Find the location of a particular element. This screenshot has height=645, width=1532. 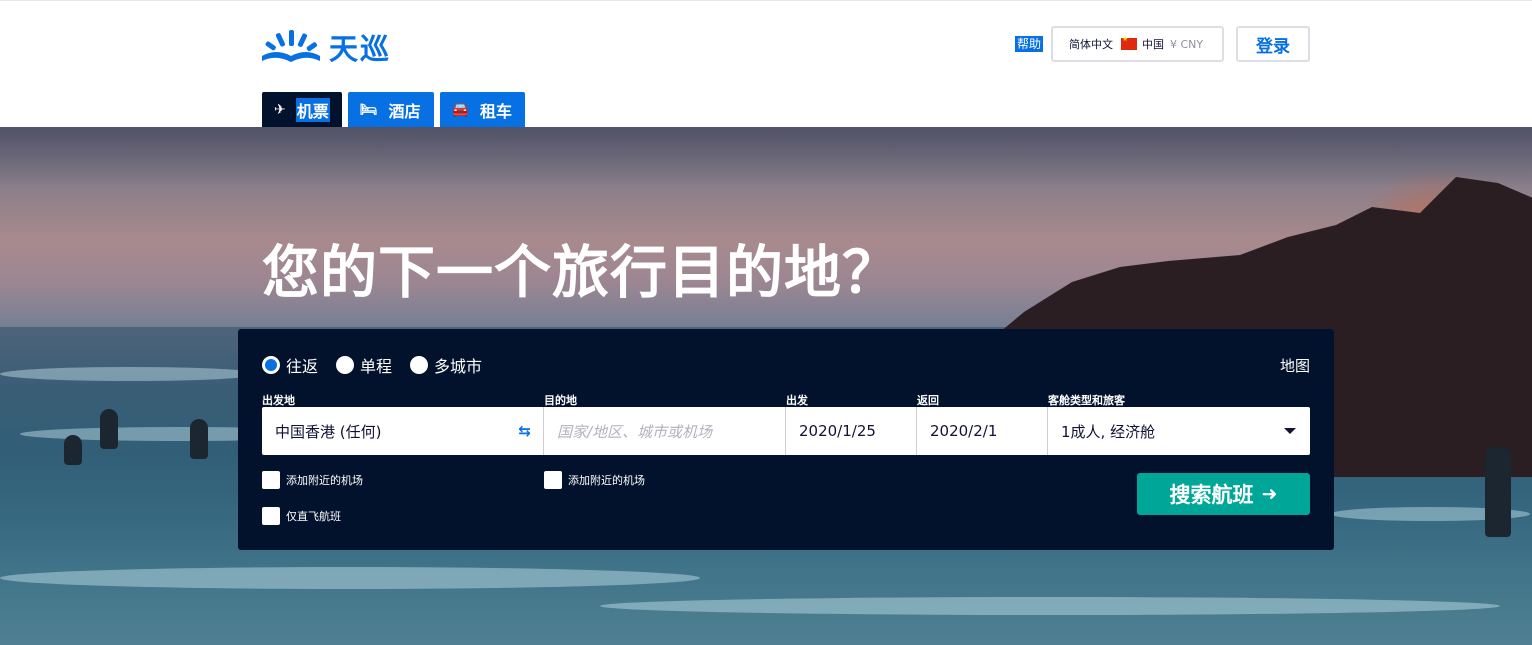

hero-title: 您的下一个旅行目的地？ is located at coordinates (581, 273).